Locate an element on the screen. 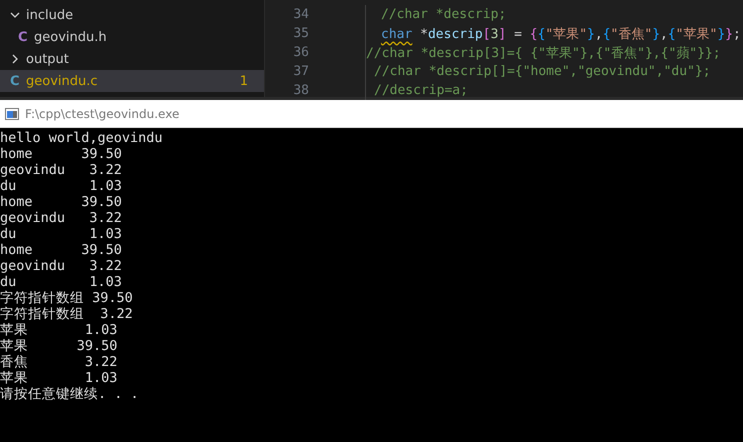 The image size is (743, 442). line-number: 38 is located at coordinates (301, 90).